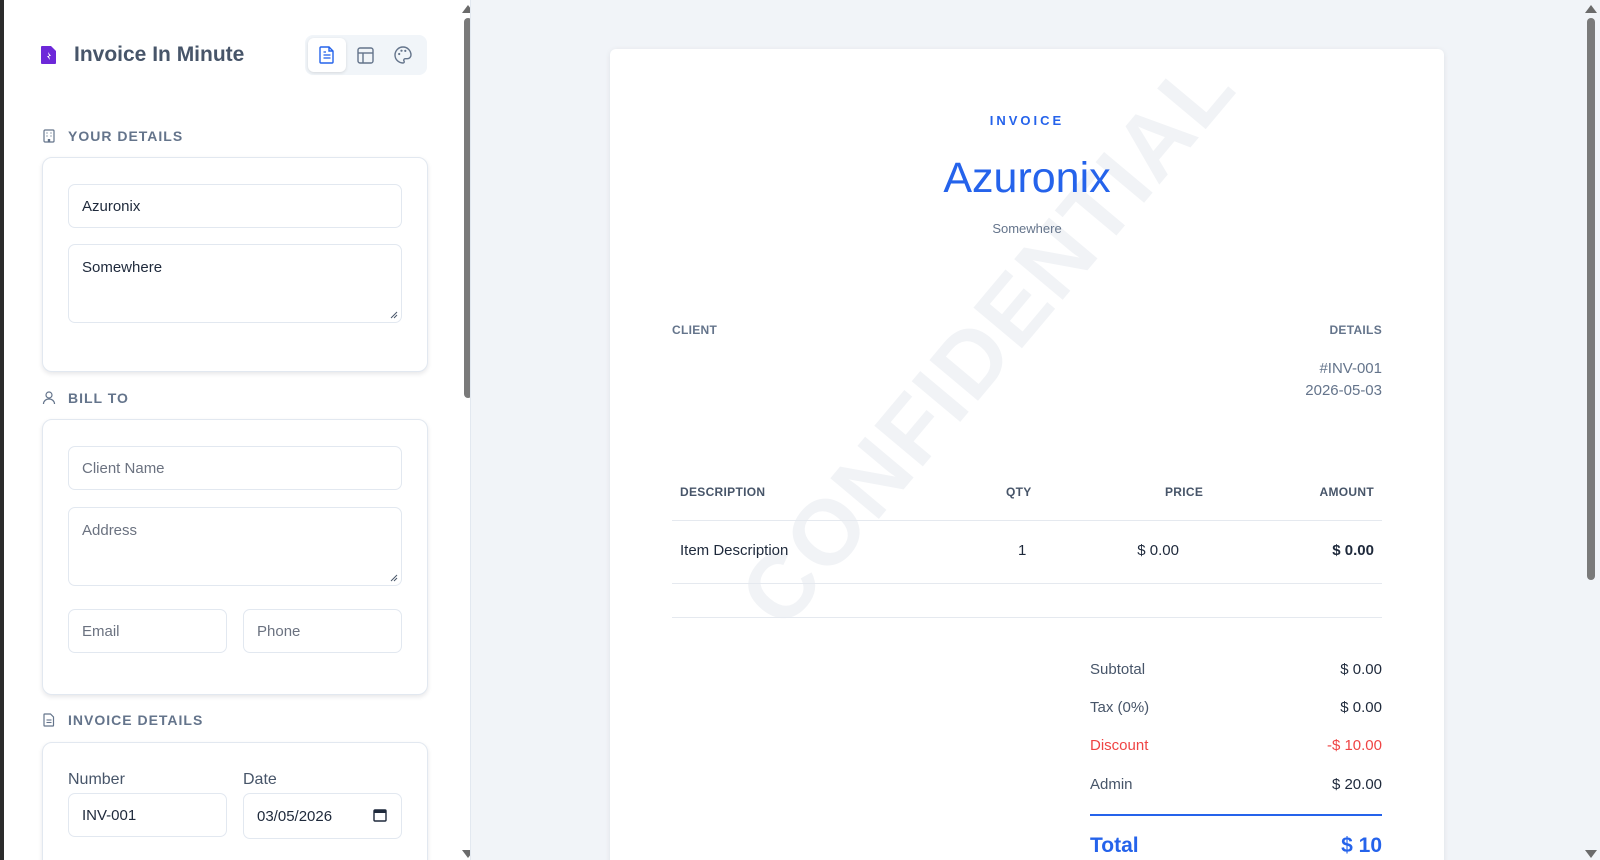  What do you see at coordinates (235, 206) in the screenshot?
I see `company-name-input: Azuronix` at bounding box center [235, 206].